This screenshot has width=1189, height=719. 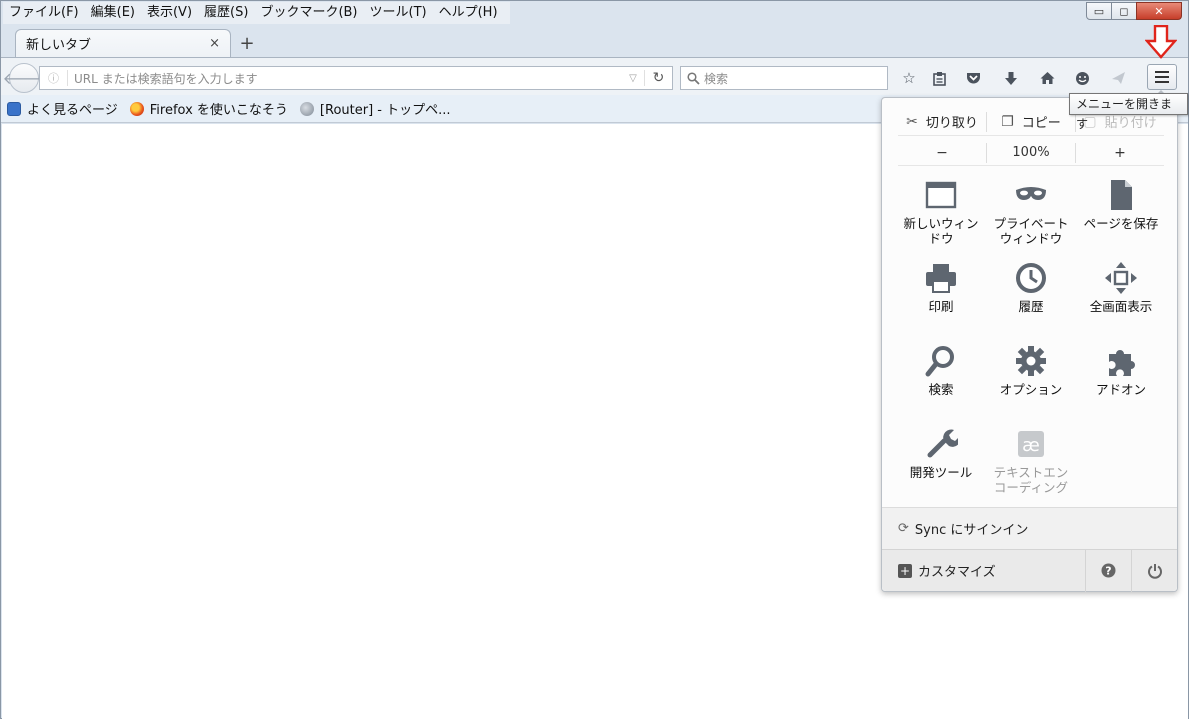 What do you see at coordinates (971, 530) in the screenshot?
I see `sync-label: Sync にサインイン` at bounding box center [971, 530].